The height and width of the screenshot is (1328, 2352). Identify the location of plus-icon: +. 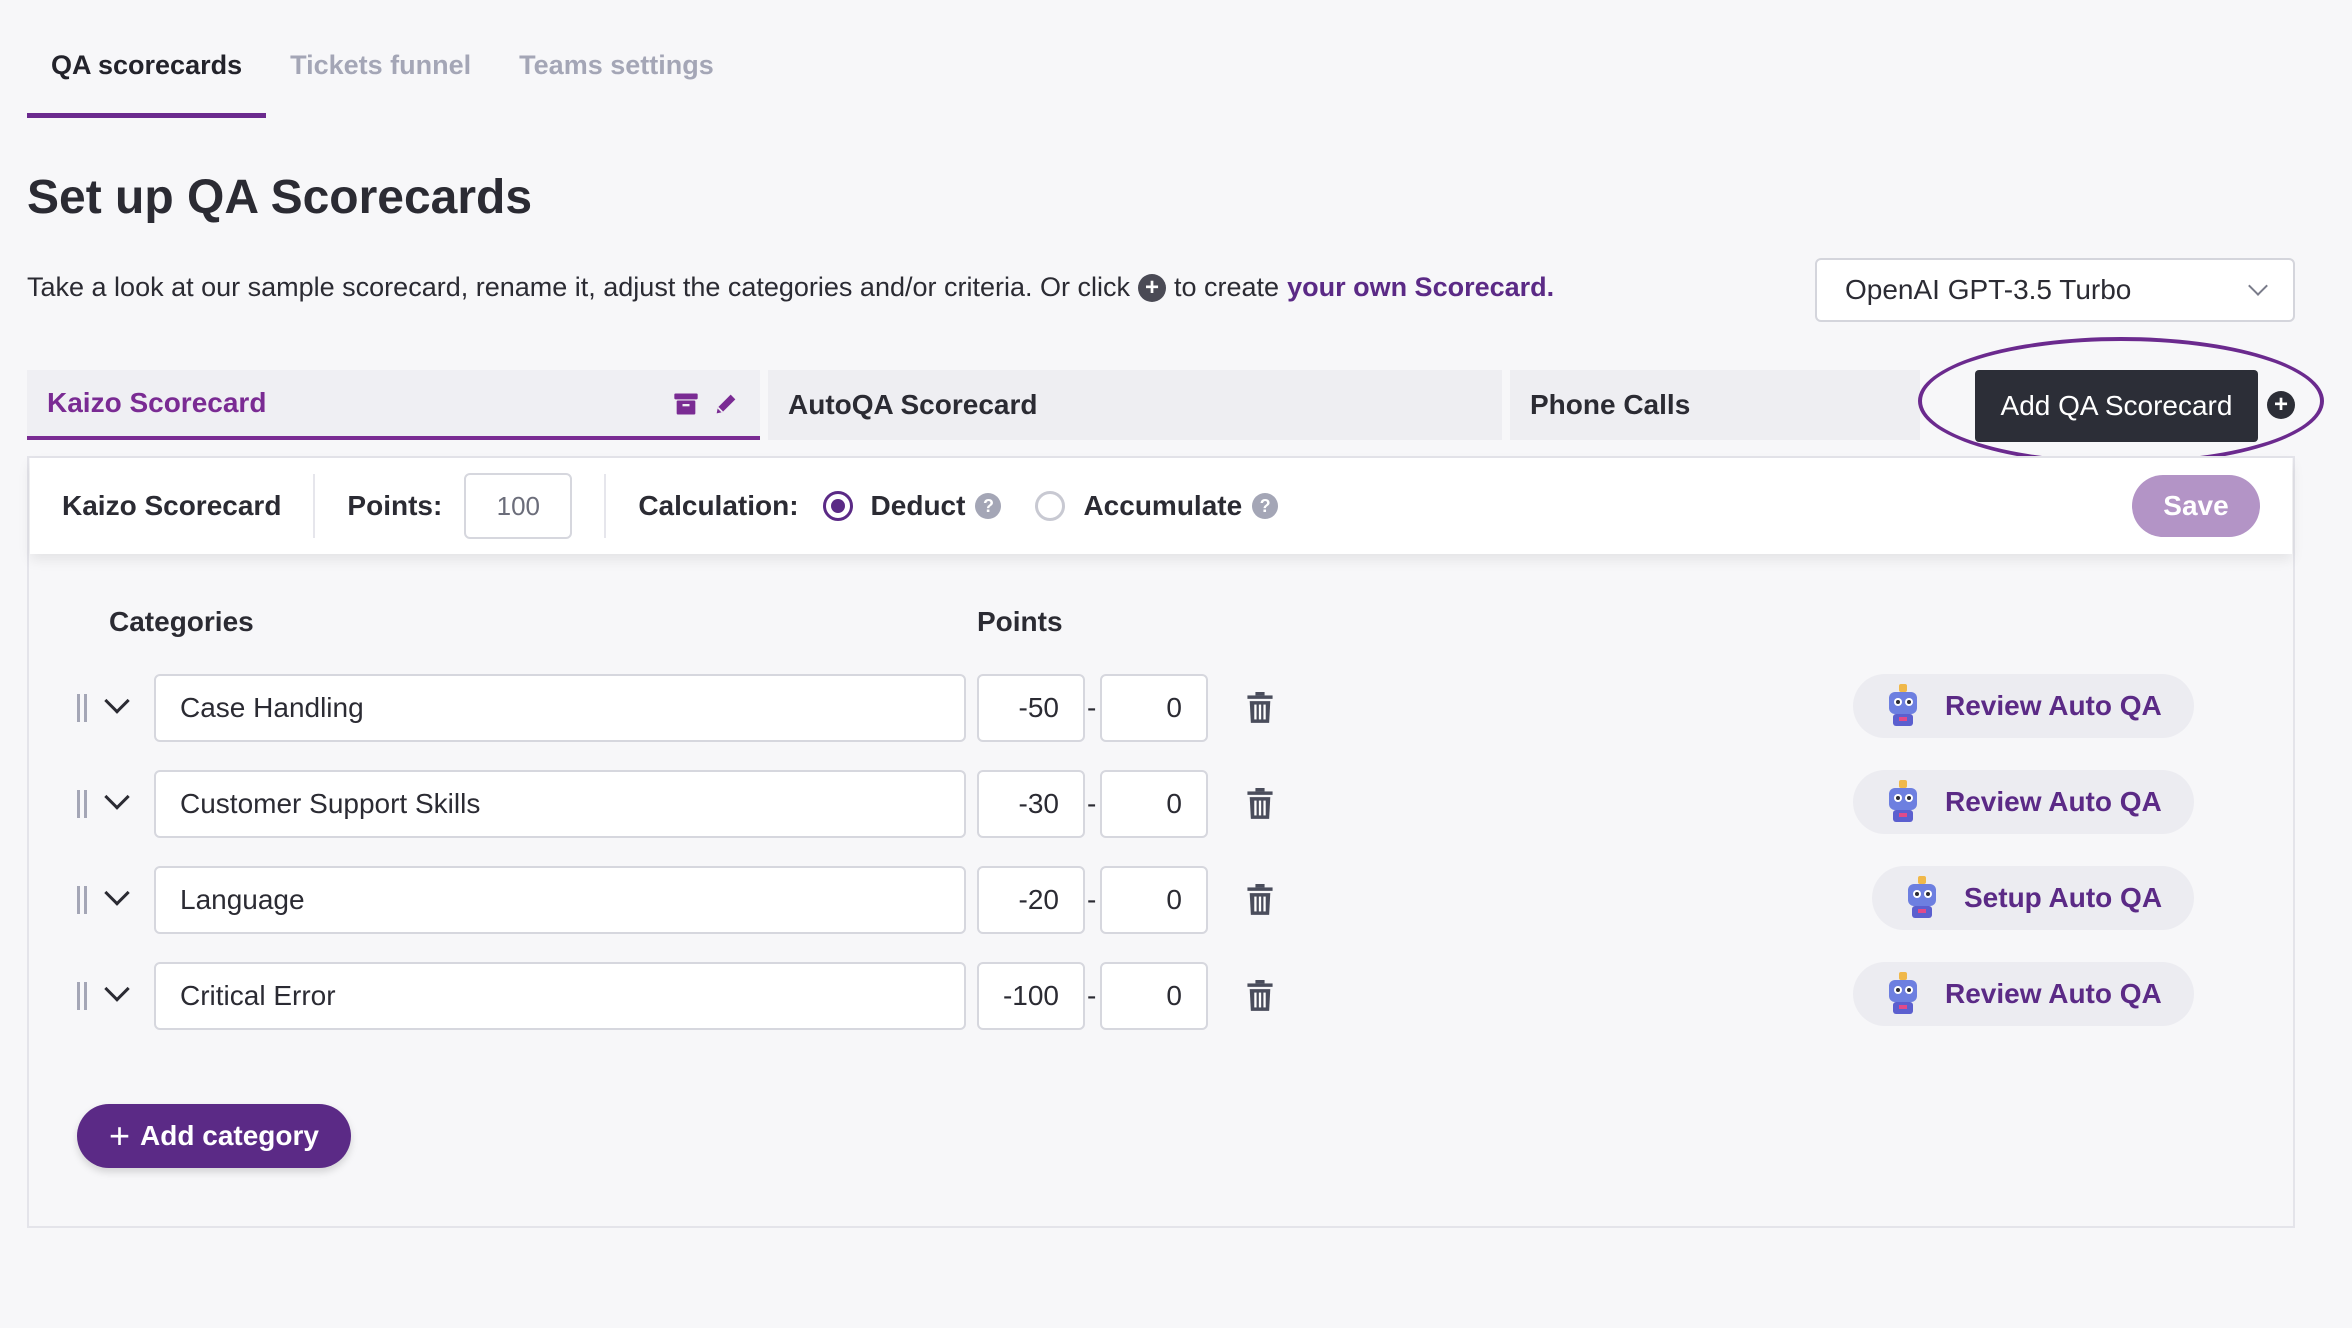
(120, 1135).